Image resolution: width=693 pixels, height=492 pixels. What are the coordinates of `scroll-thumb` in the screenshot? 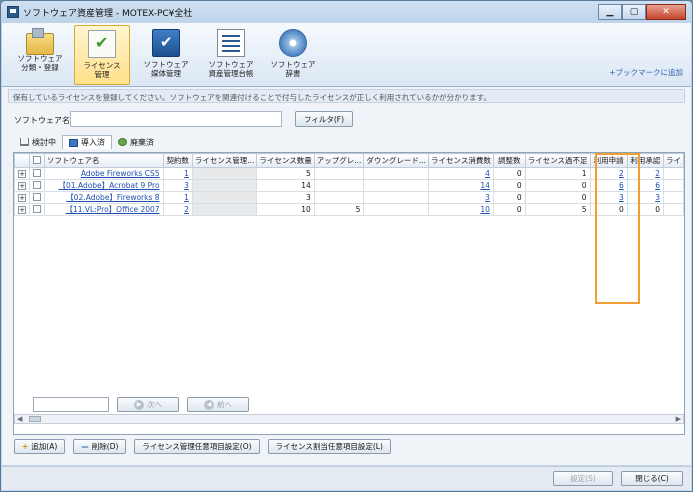 It's located at (35, 419).